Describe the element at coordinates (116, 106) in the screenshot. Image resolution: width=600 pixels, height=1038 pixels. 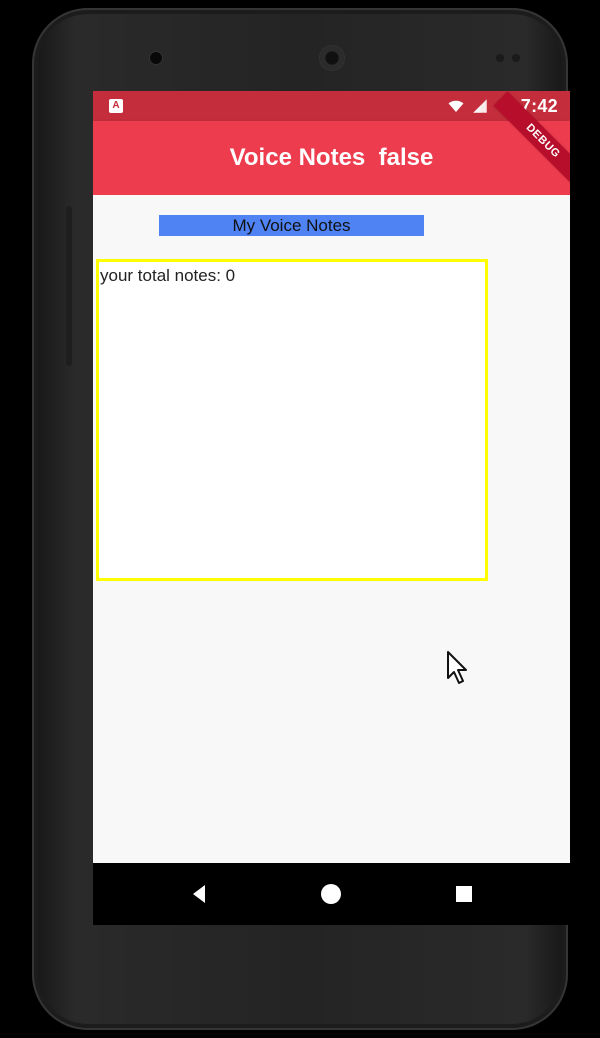
I see `android-badge-icon: A` at that location.